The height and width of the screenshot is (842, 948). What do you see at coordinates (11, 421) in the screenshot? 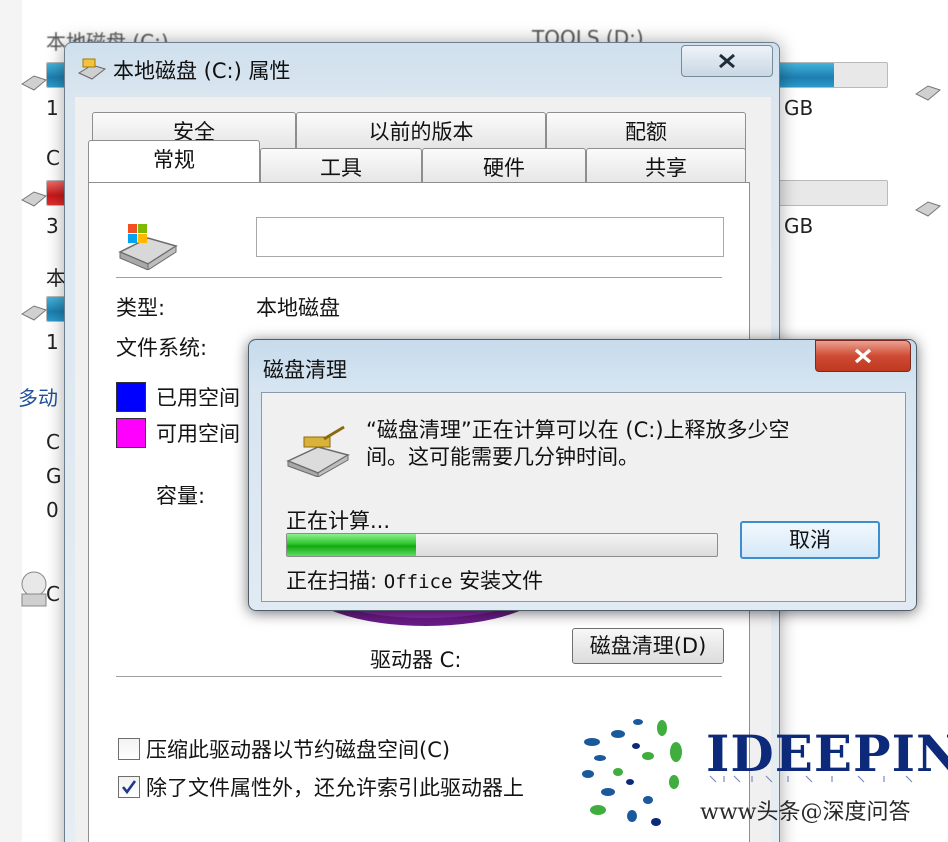
I see `explorer-nav-strip` at bounding box center [11, 421].